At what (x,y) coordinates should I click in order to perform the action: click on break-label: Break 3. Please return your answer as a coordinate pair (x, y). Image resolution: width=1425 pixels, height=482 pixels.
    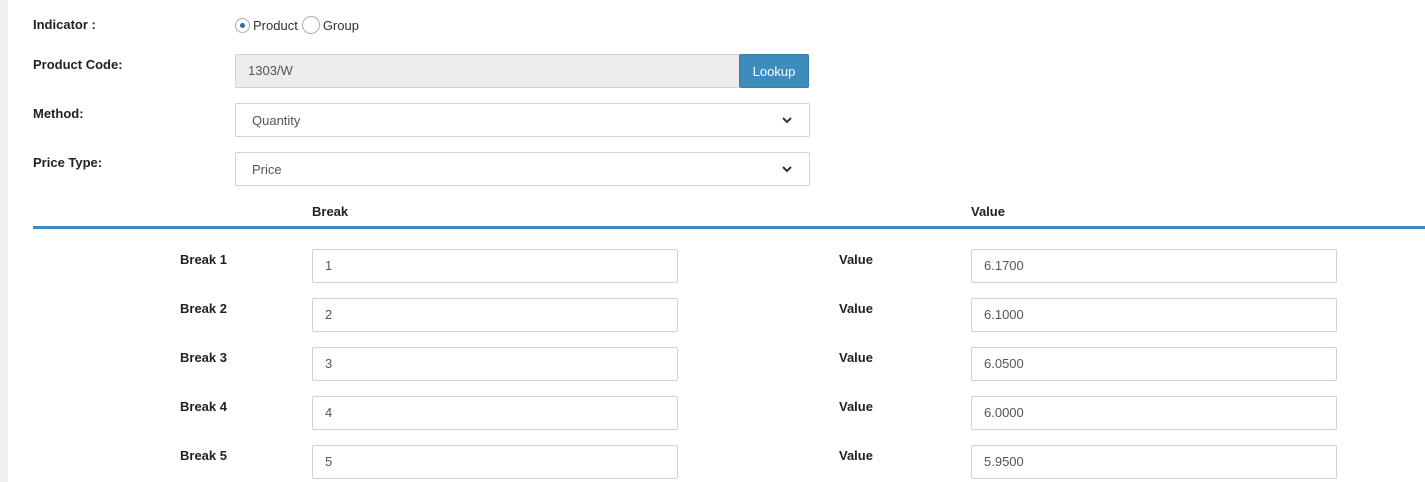
    Looking at the image, I should click on (203, 357).